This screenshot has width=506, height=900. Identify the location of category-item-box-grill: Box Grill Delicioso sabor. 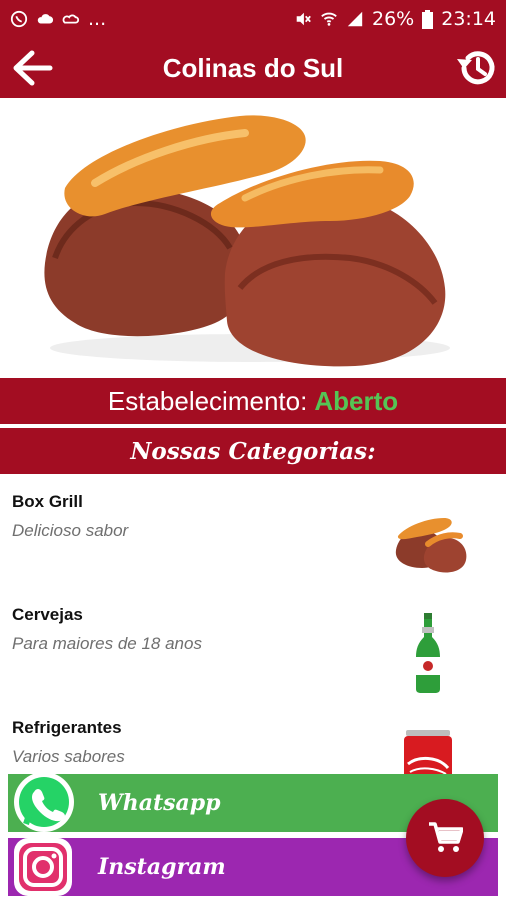
(253, 534).